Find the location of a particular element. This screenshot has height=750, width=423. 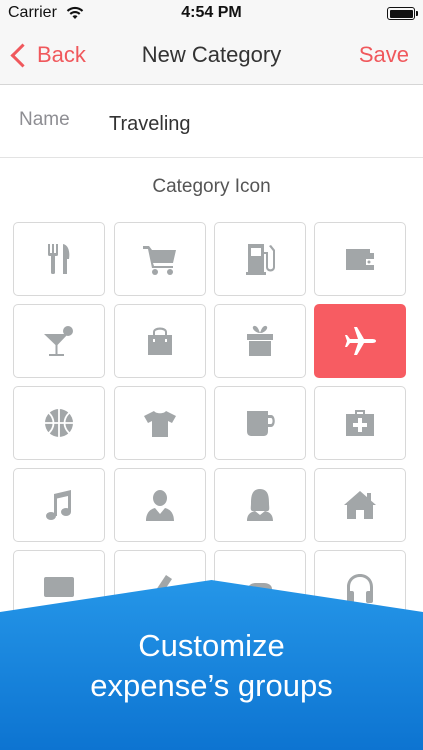

tile-basketball is located at coordinates (59, 423).